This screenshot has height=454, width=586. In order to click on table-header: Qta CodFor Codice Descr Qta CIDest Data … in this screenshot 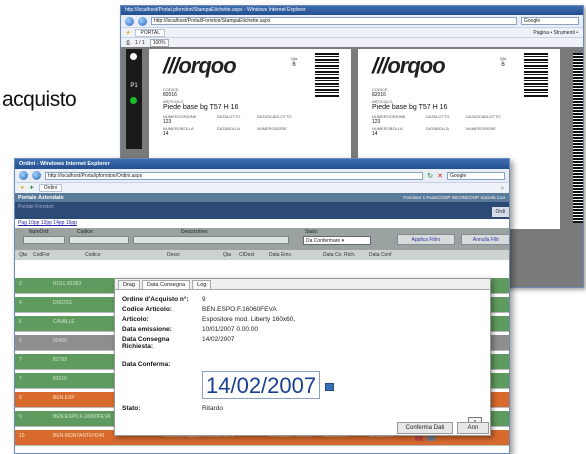, I will do `click(262, 255)`.